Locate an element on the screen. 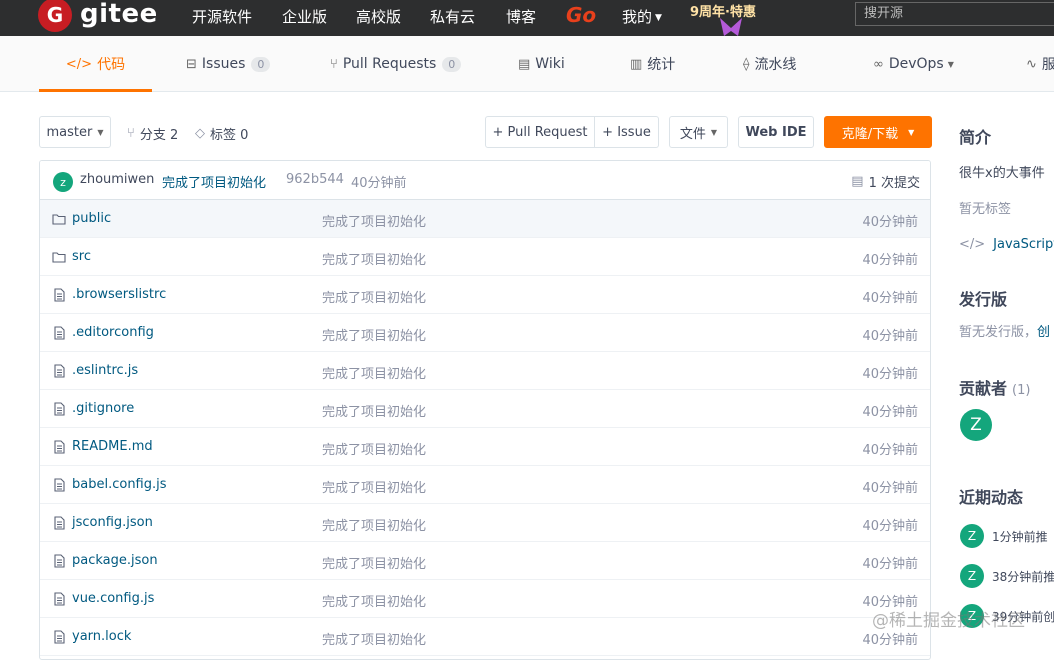  file-name-link: package.json is located at coordinates (115, 560).